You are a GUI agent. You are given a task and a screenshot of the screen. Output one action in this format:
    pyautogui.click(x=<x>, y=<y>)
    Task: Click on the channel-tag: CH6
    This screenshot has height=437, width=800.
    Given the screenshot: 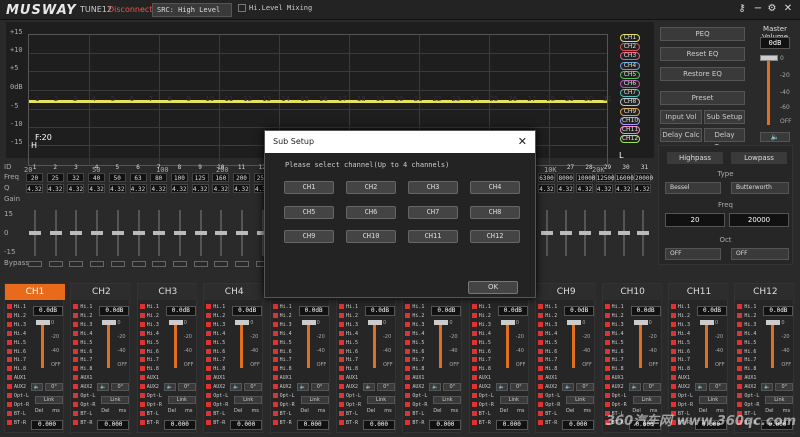 What is the action you would take?
    pyautogui.click(x=630, y=84)
    